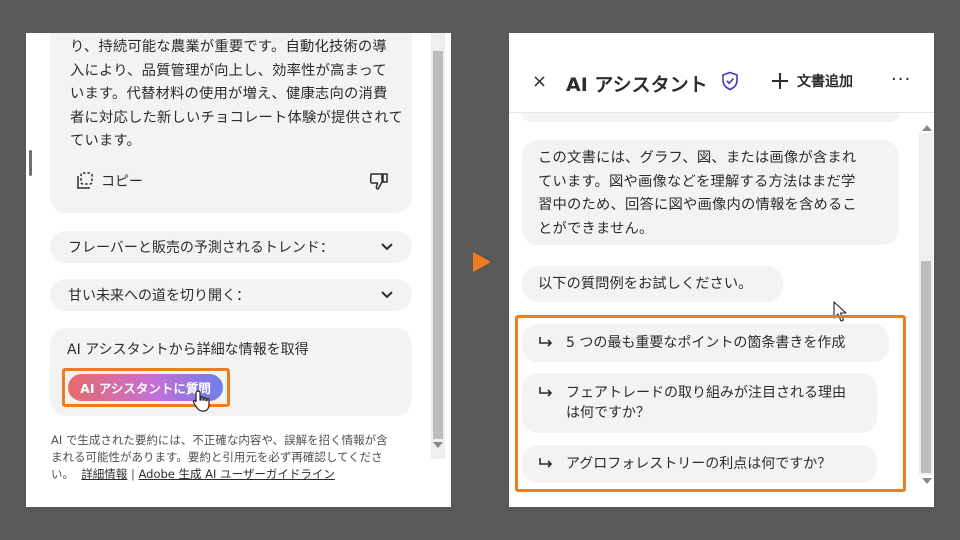  What do you see at coordinates (219, 440) in the screenshot?
I see `disclaimer-line: AI で生成された要約には、不正確な内容や、誤解を招く情報が含` at bounding box center [219, 440].